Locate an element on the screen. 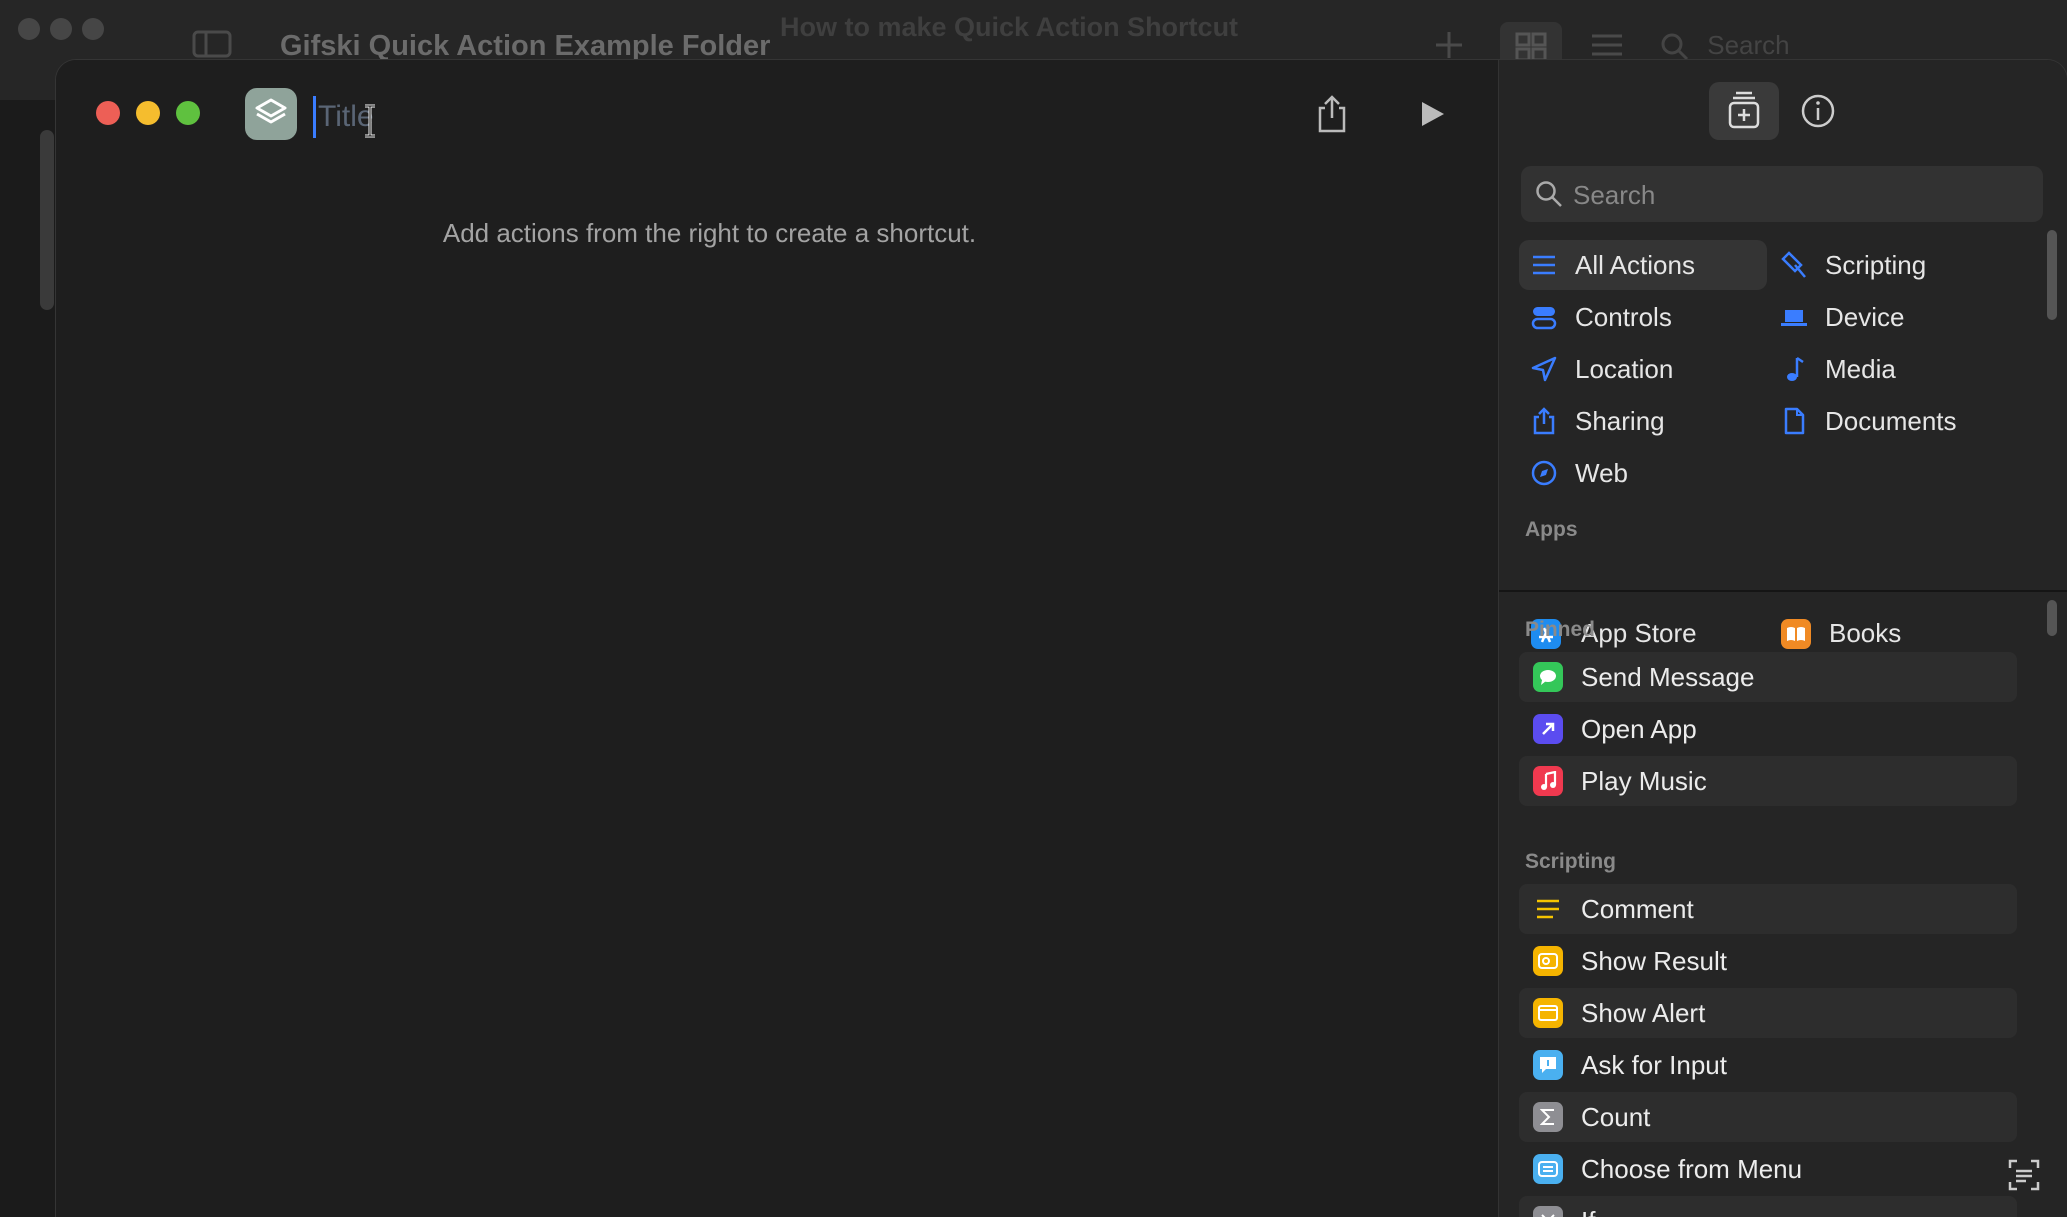 This screenshot has height=1217, width=2067. category-label: Device is located at coordinates (1865, 316).